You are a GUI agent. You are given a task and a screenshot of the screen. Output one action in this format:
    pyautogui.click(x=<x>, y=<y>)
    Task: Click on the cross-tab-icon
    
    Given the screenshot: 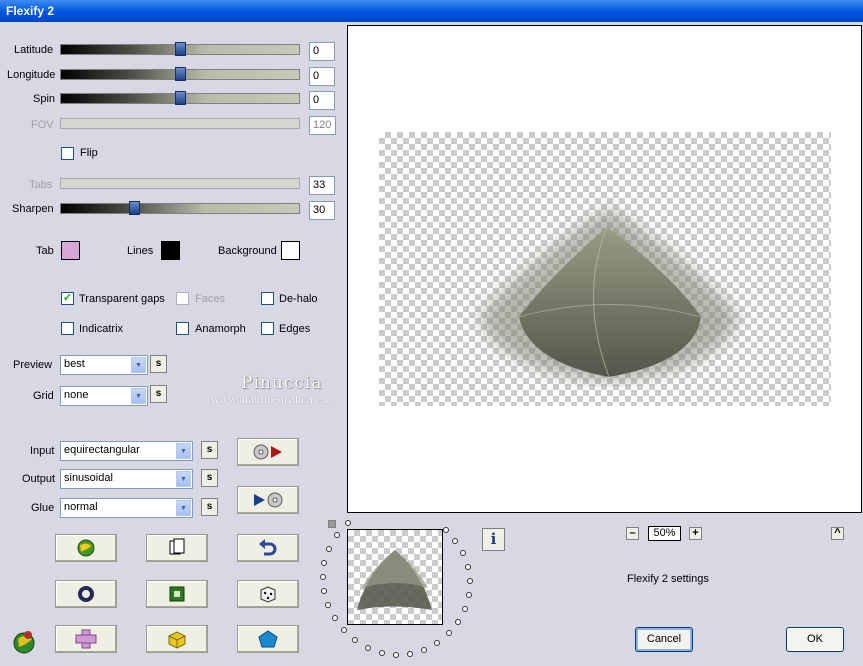 What is the action you would take?
    pyautogui.click(x=86, y=639)
    